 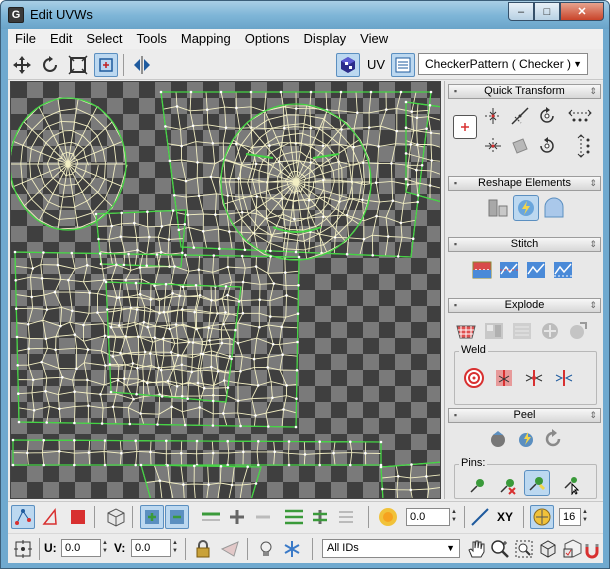 I want to click on grid-snap-icon, so click(x=542, y=517).